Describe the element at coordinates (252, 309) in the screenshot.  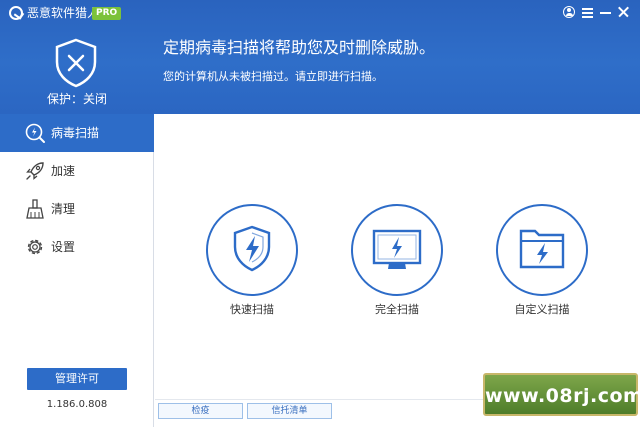
I see `scan-option-label: 快速扫描` at that location.